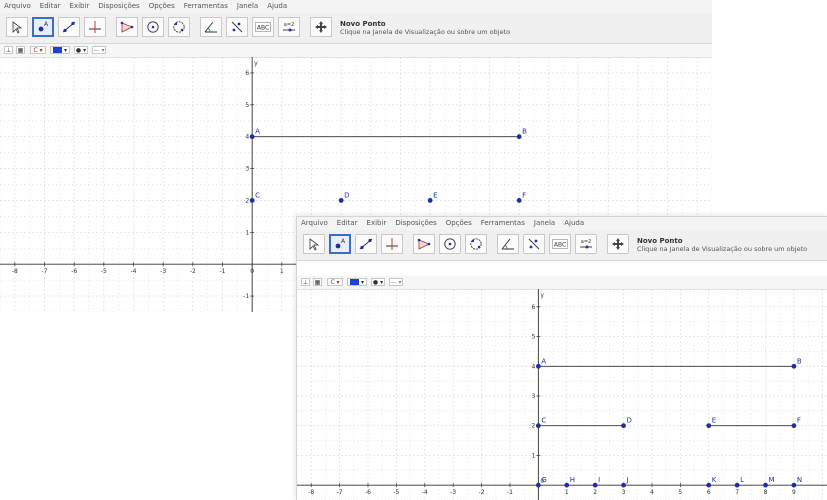  What do you see at coordinates (282, 271) in the screenshot?
I see `x-tick-label: 1` at bounding box center [282, 271].